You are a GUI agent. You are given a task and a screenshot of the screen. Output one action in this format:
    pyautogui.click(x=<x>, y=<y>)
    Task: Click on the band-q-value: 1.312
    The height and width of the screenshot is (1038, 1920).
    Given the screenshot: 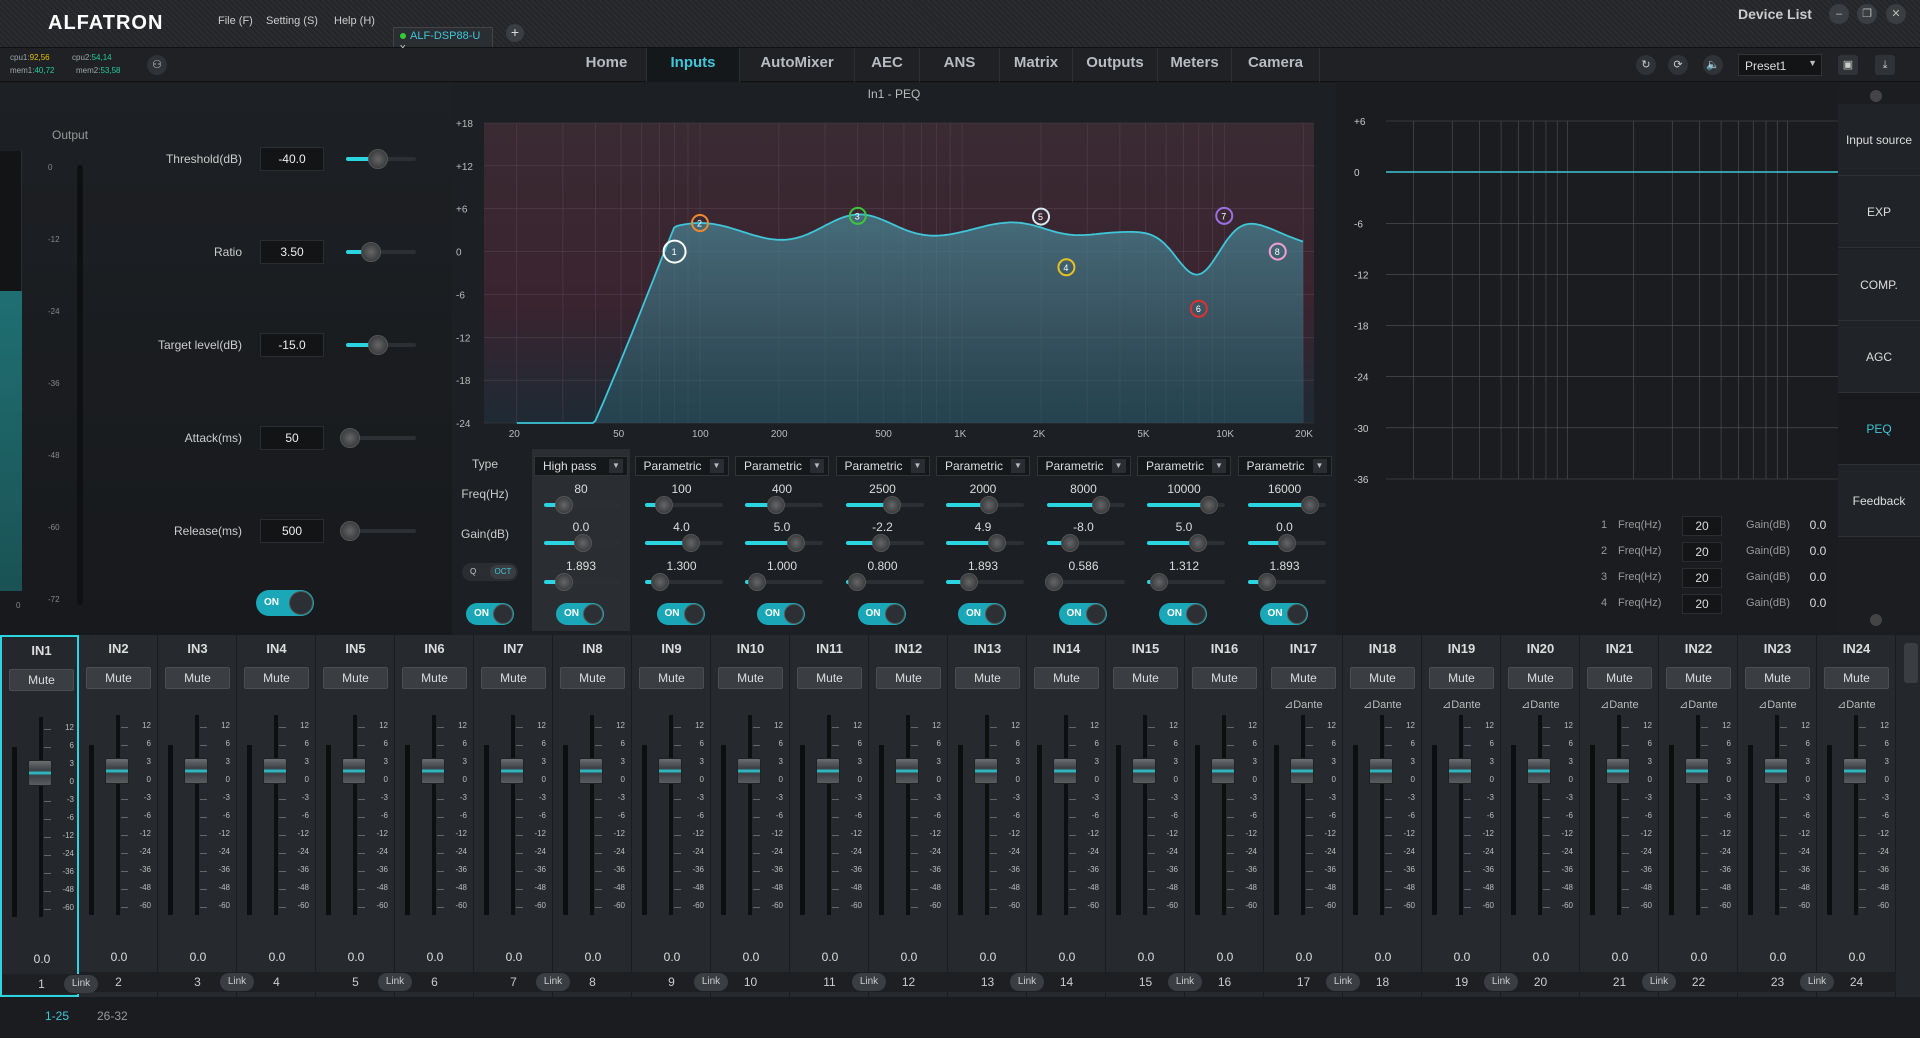 What is the action you would take?
    pyautogui.click(x=1184, y=566)
    